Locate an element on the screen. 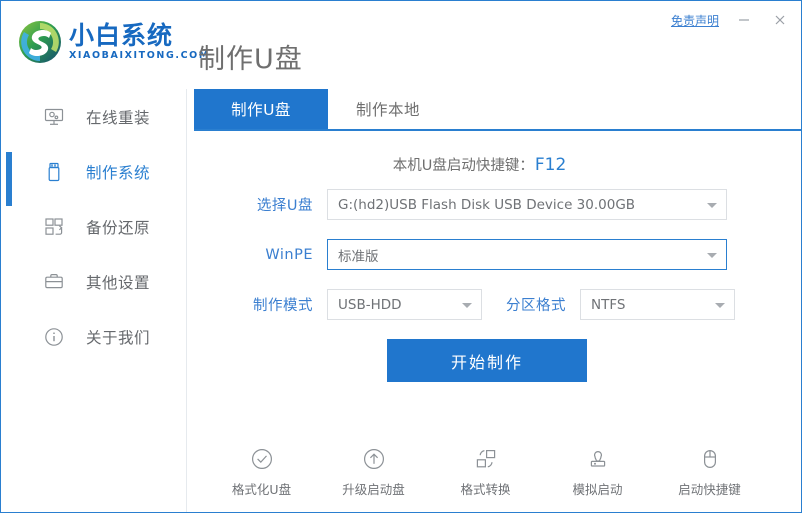  partition-select-label: 分区格式 is located at coordinates (536, 306).